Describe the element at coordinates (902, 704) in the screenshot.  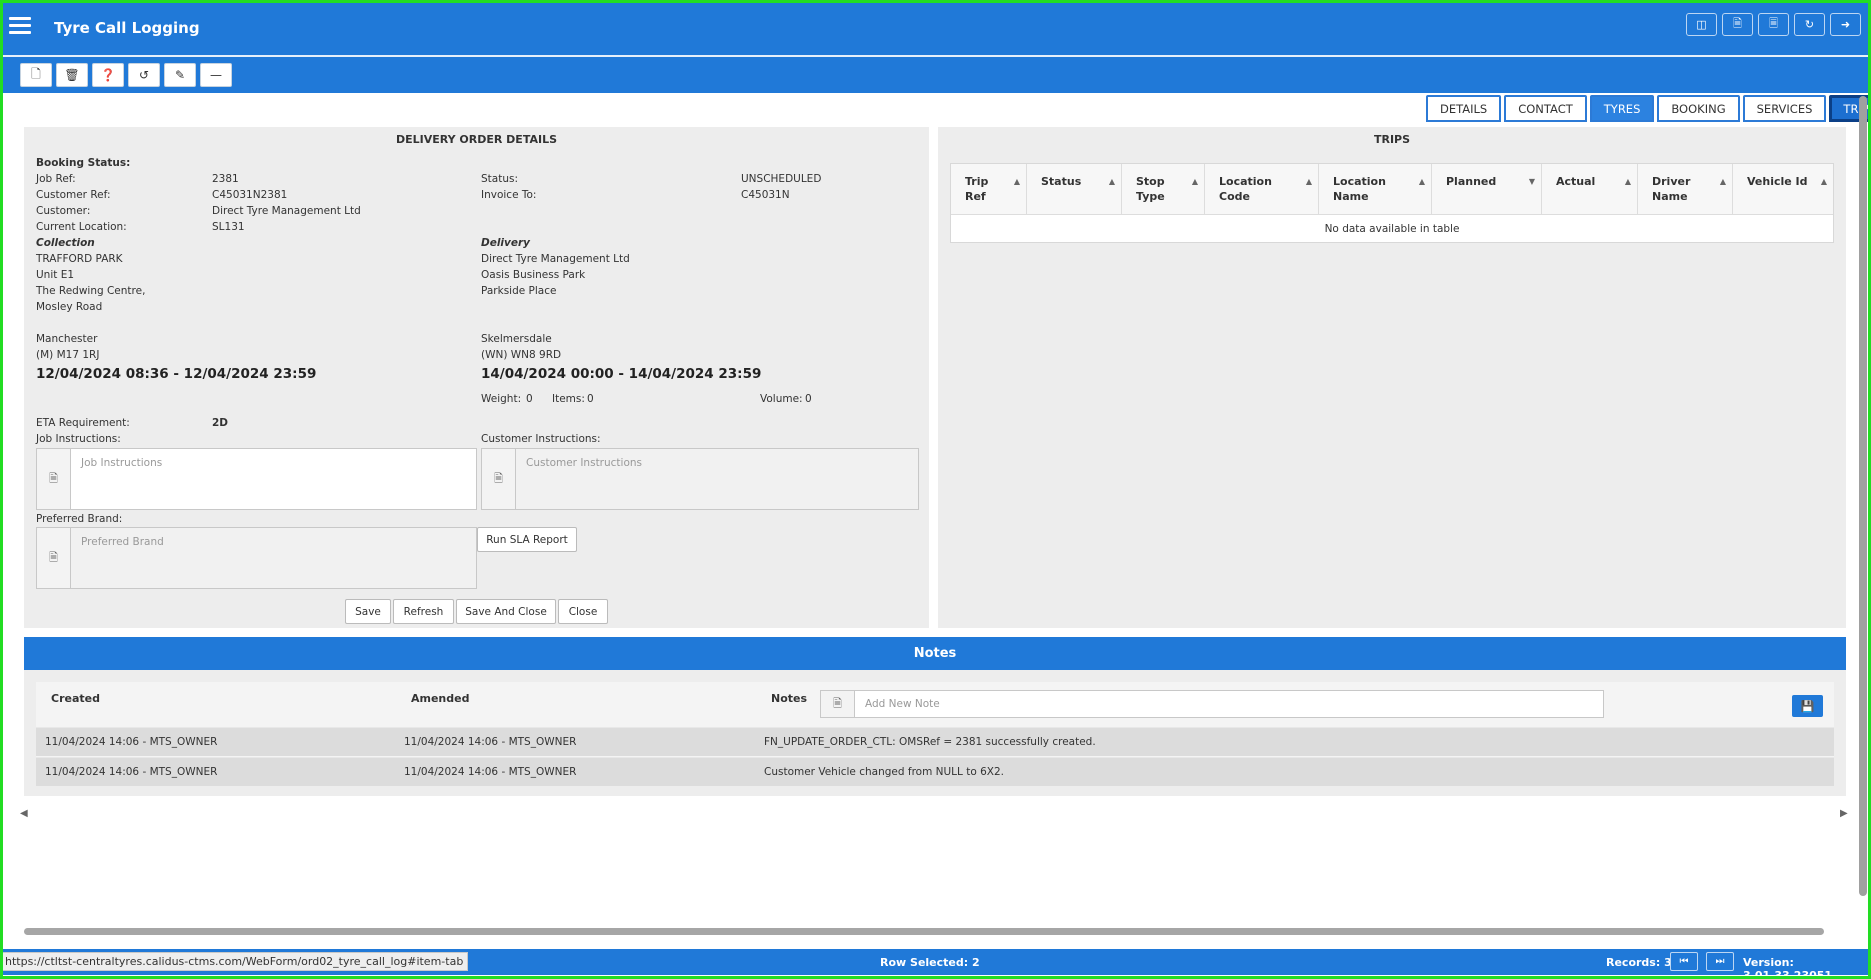
I see `add-note-placeholder: Add New Note` at that location.